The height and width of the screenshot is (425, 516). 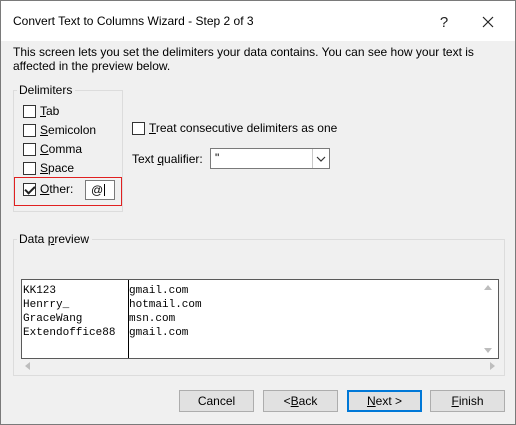 What do you see at coordinates (50, 111) in the screenshot?
I see `tab-label: Tab` at bounding box center [50, 111].